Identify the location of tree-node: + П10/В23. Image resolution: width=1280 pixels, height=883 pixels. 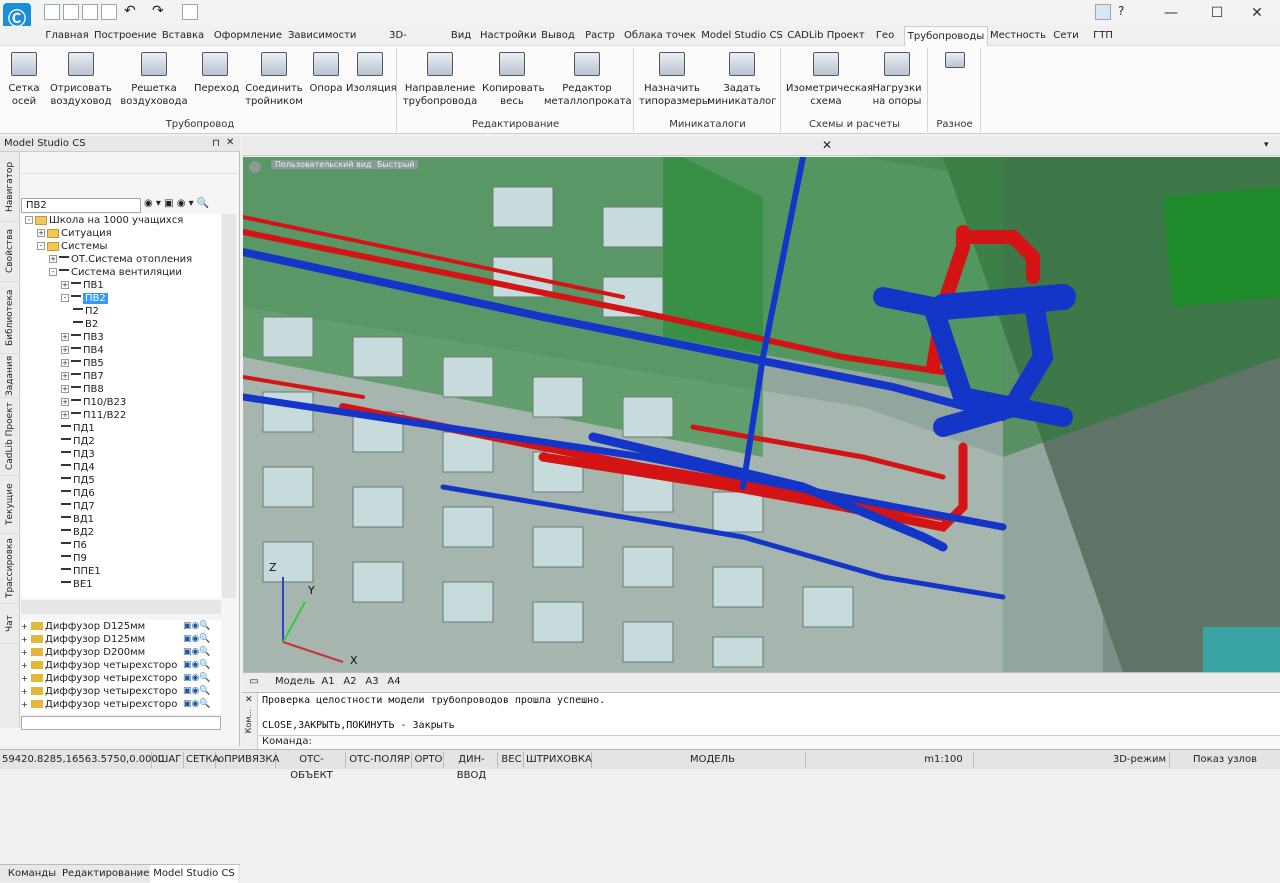
(93, 402).